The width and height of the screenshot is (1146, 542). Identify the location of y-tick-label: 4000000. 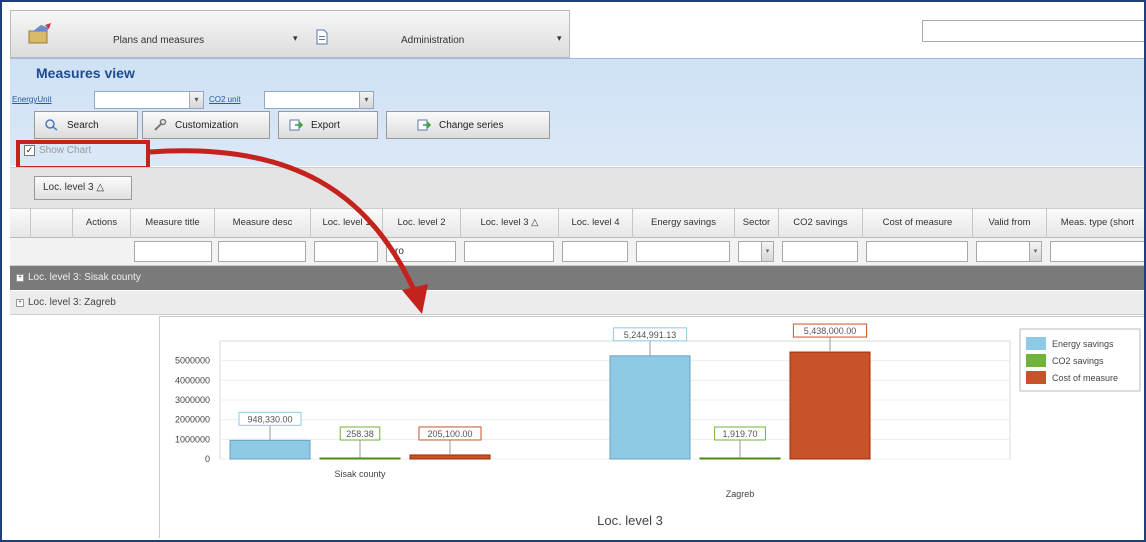
(192, 380).